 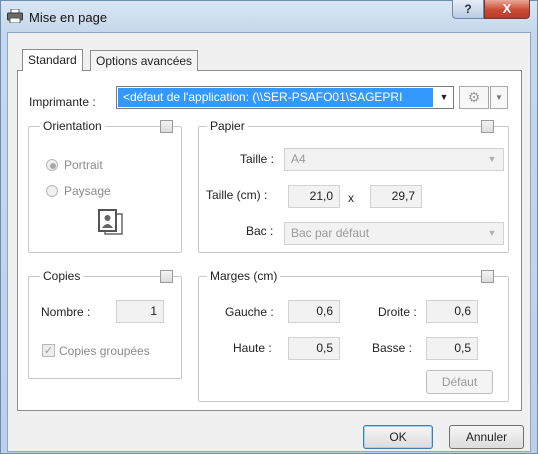 What do you see at coordinates (227, 126) in the screenshot?
I see `paper-legend: Papier` at bounding box center [227, 126].